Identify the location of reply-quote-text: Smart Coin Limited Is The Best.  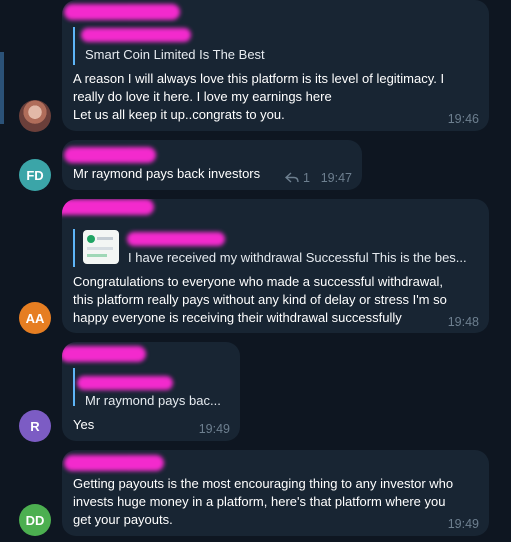
(175, 54).